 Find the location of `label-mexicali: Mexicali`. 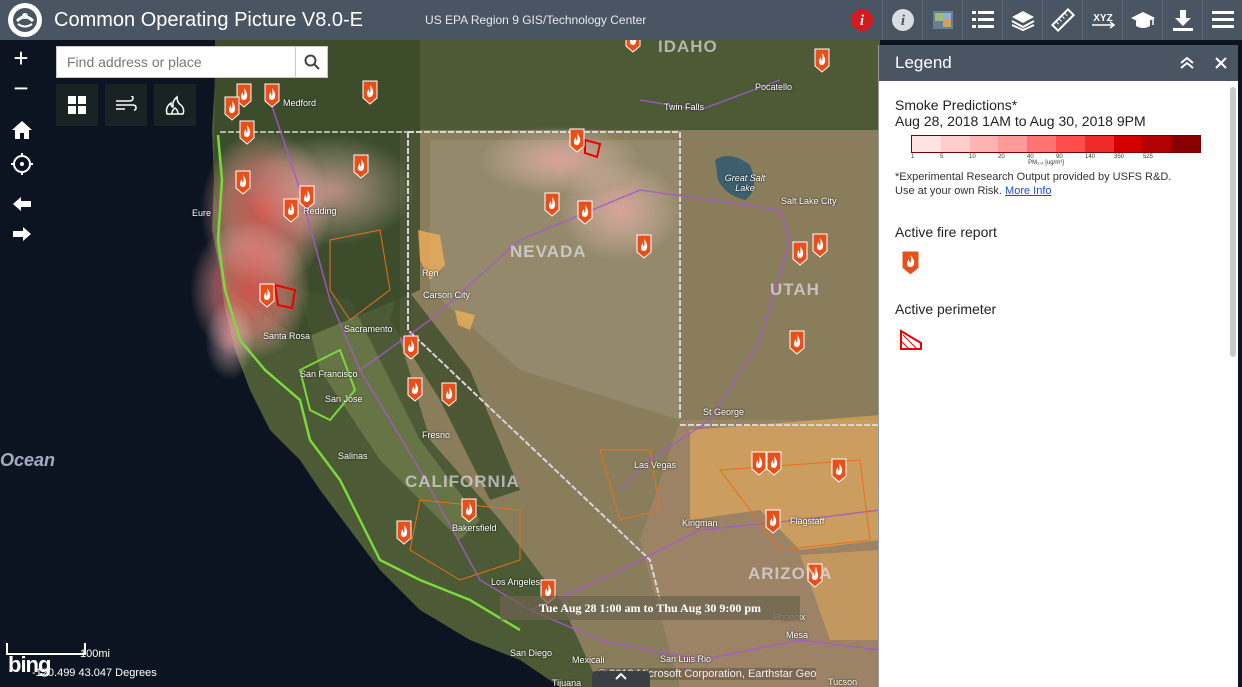

label-mexicali: Mexicali is located at coordinates (588, 660).